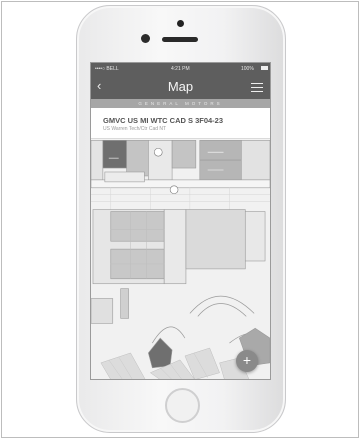 Image resolution: width=362 pixels, height=441 pixels. Describe the element at coordinates (247, 69) in the screenshot. I see `battery-label: 100%` at that location.